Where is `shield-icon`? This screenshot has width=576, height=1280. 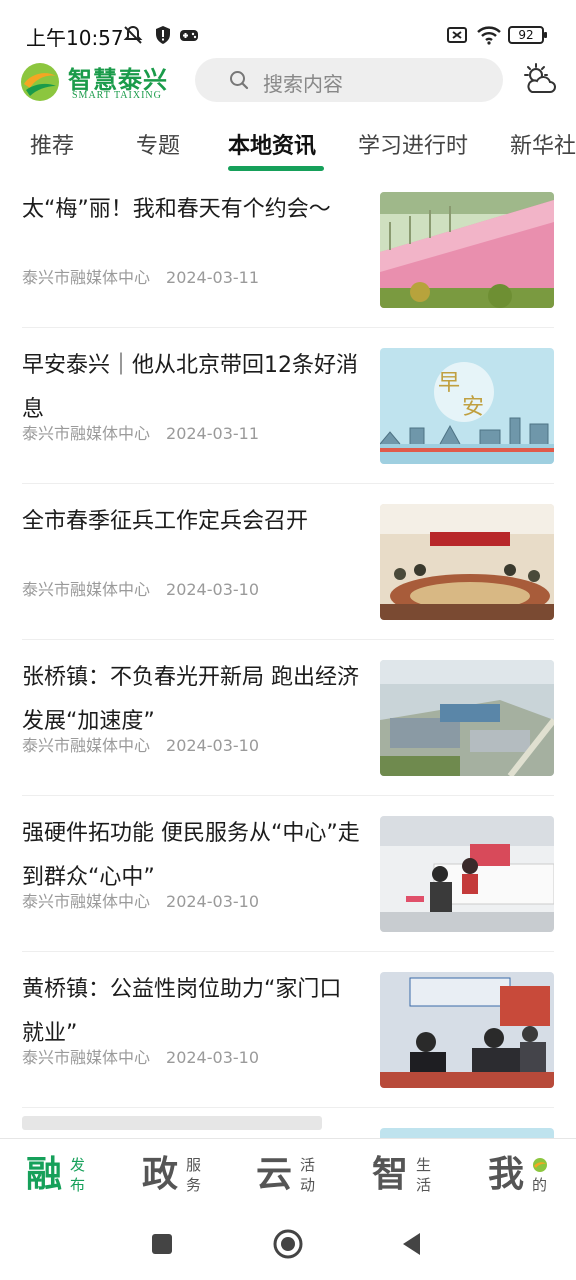
shield-icon is located at coordinates (163, 35).